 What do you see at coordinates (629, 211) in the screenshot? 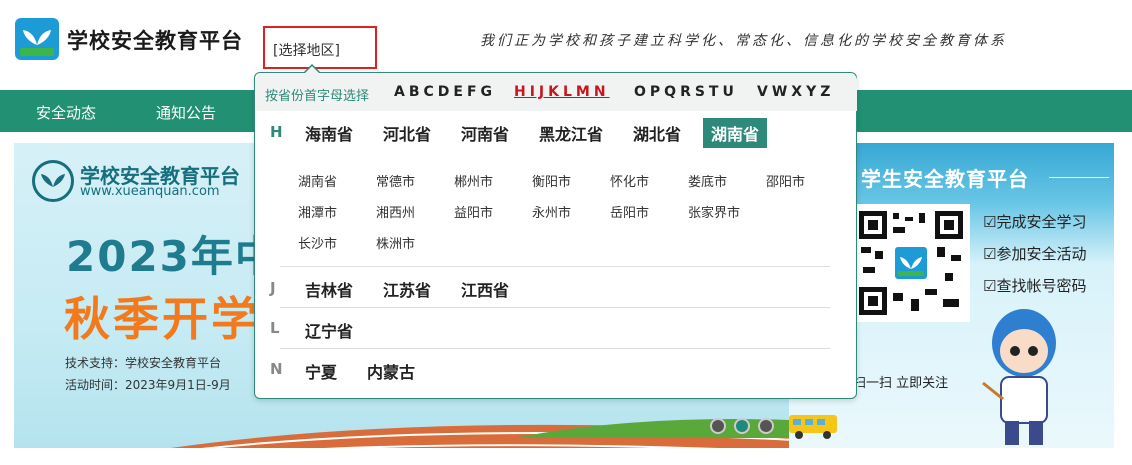
I see `city-item: 岳阳市` at bounding box center [629, 211].